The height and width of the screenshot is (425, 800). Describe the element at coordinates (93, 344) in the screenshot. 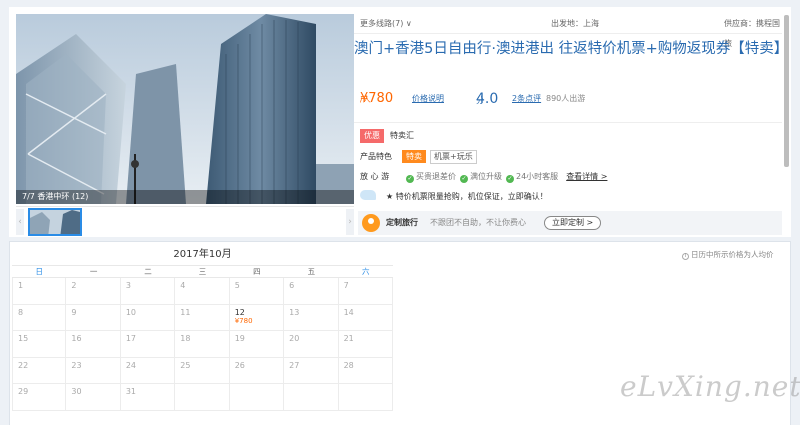

I see `calendar-day: 16` at that location.